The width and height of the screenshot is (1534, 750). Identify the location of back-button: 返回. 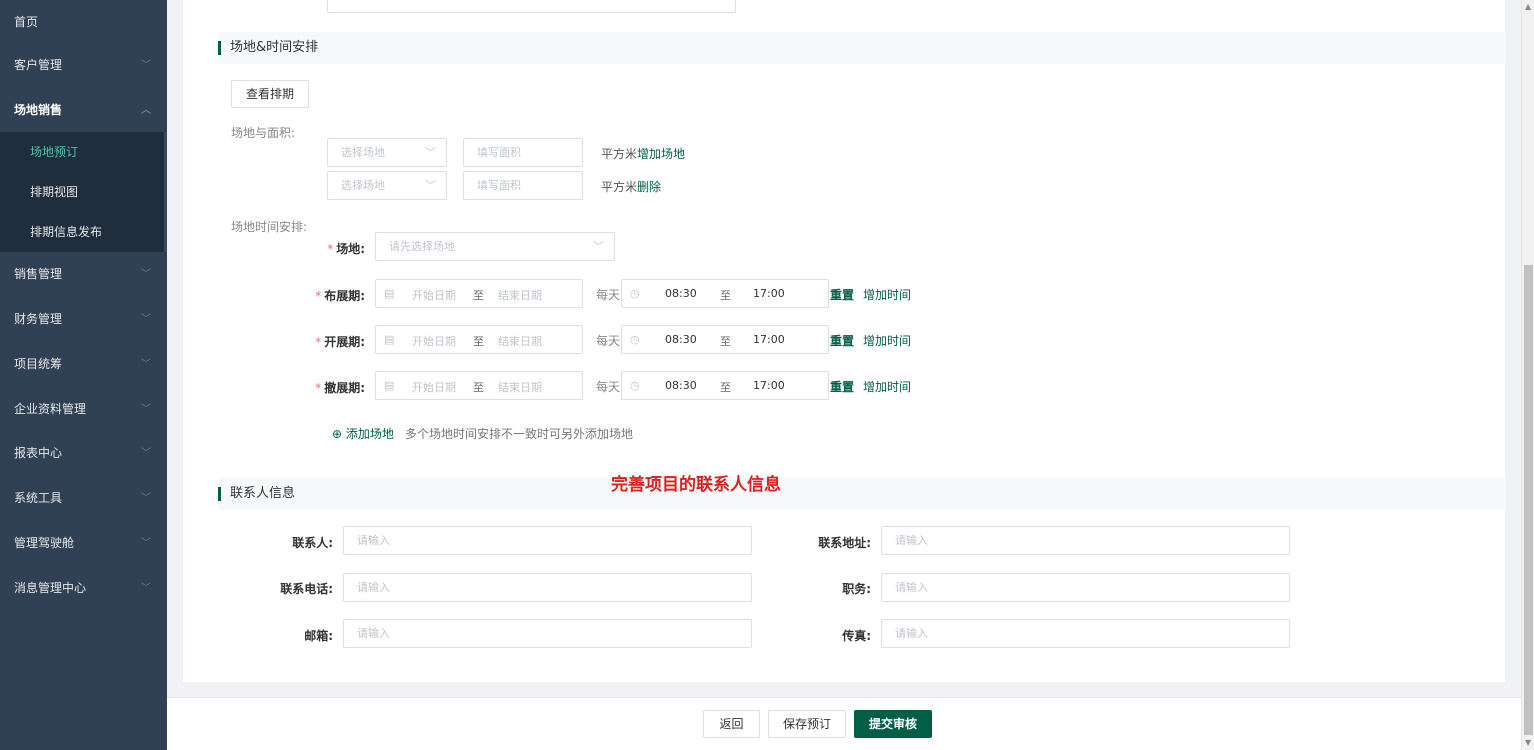
(731, 724).